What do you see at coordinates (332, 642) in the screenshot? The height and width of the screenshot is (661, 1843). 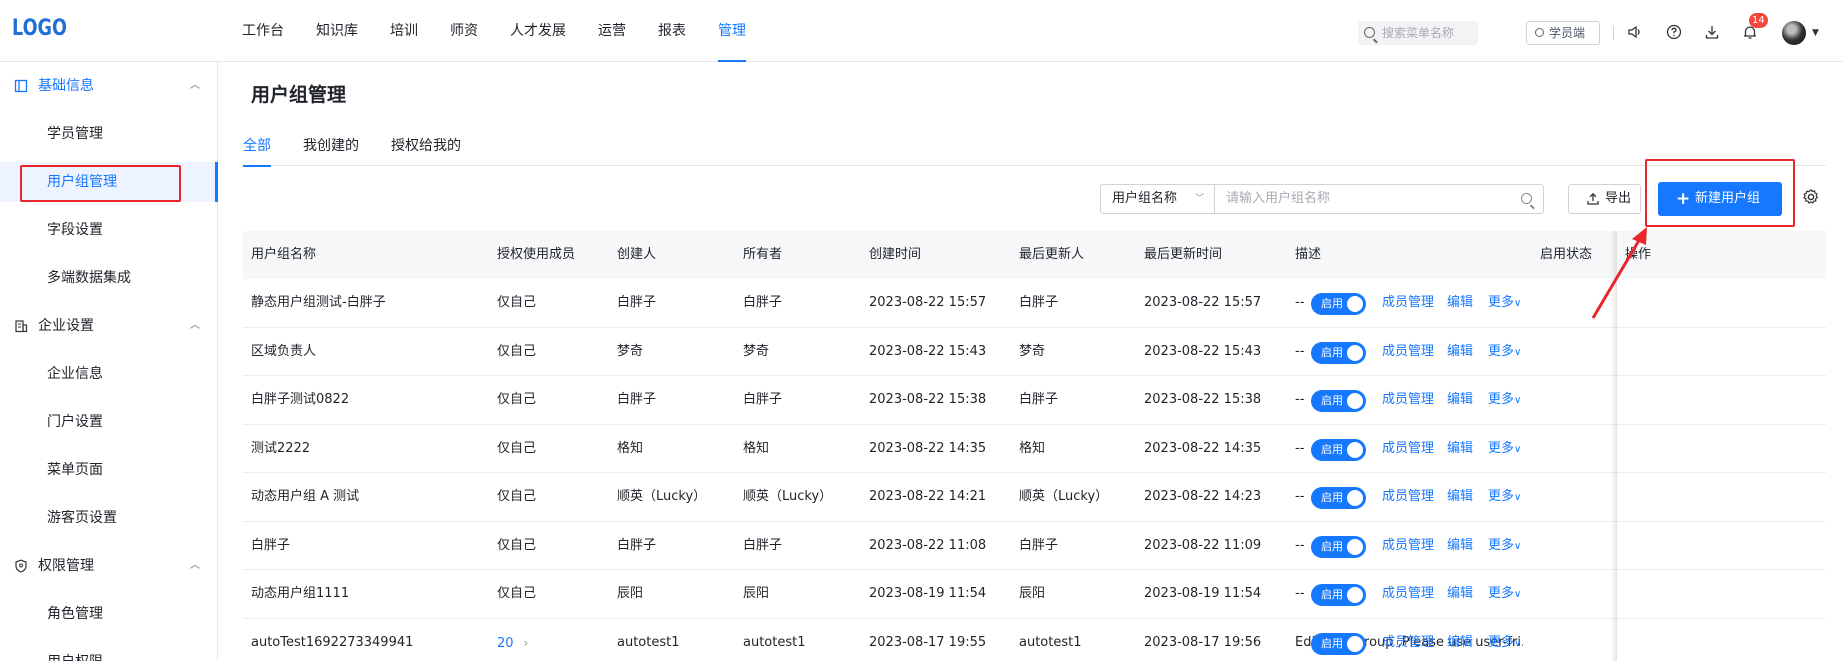 I see `cell-name: autoTest1692273349941` at bounding box center [332, 642].